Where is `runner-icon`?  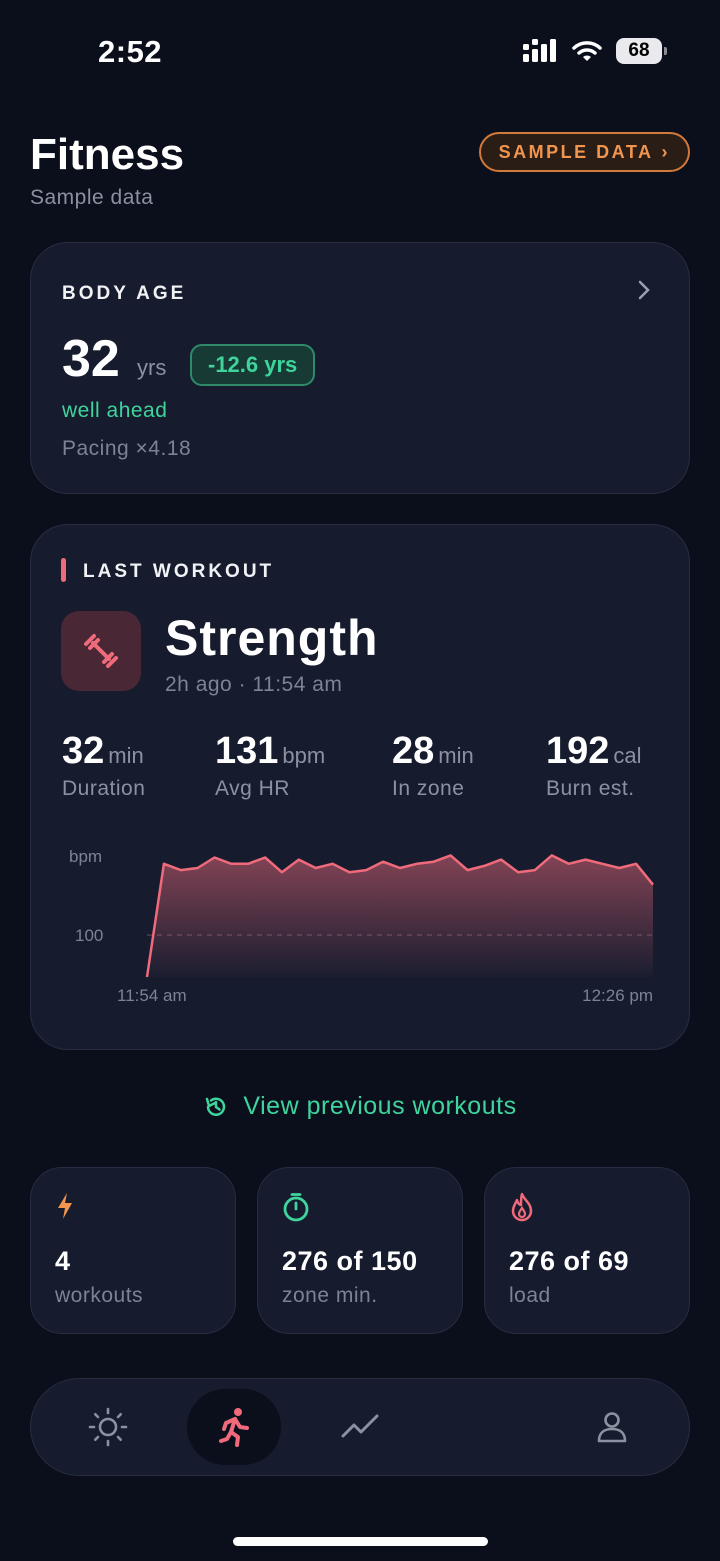
runner-icon is located at coordinates (234, 1427).